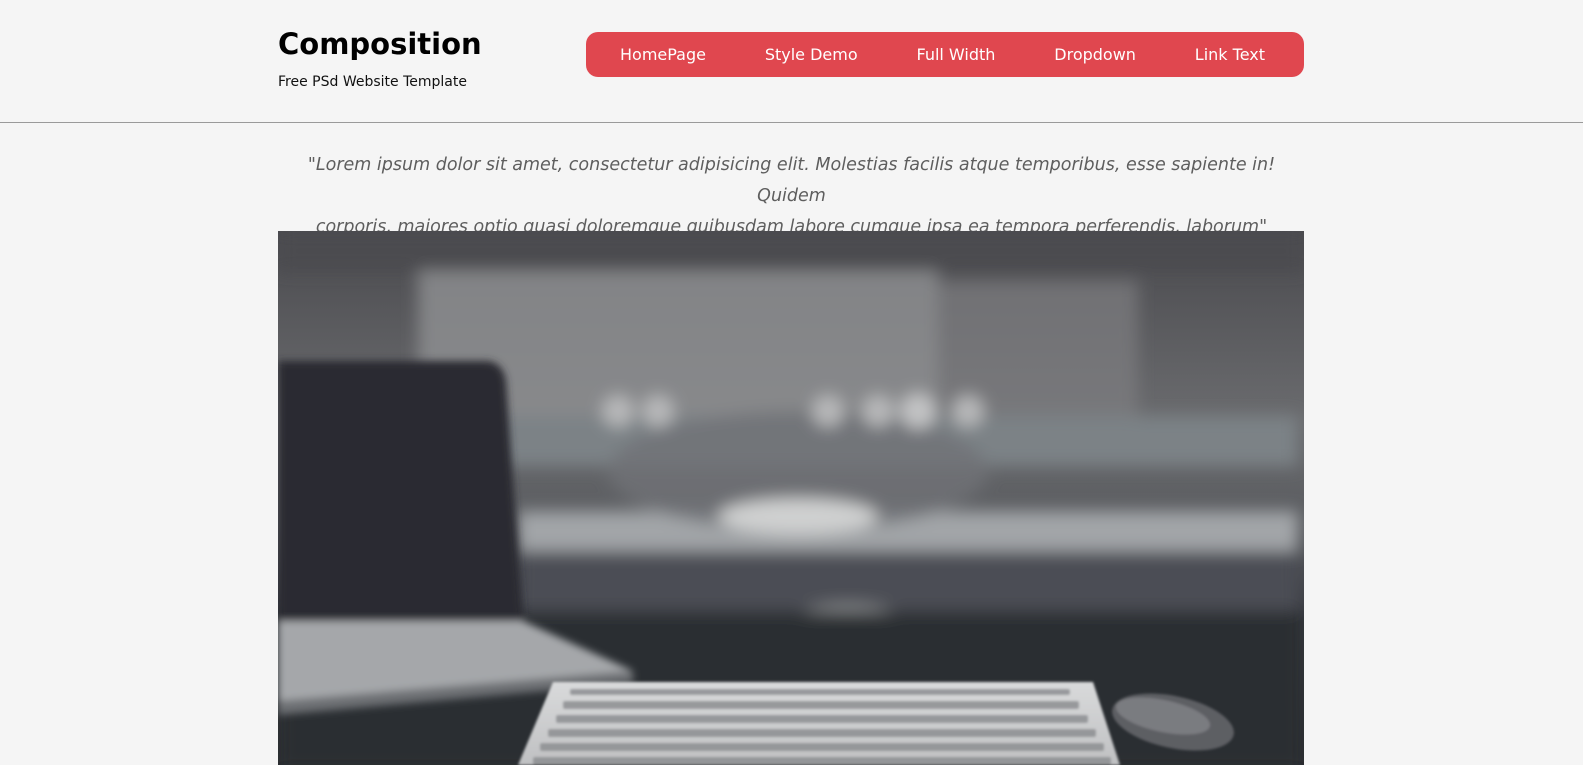  What do you see at coordinates (1230, 54) in the screenshot?
I see `nav-item-link-text: Link Text` at bounding box center [1230, 54].